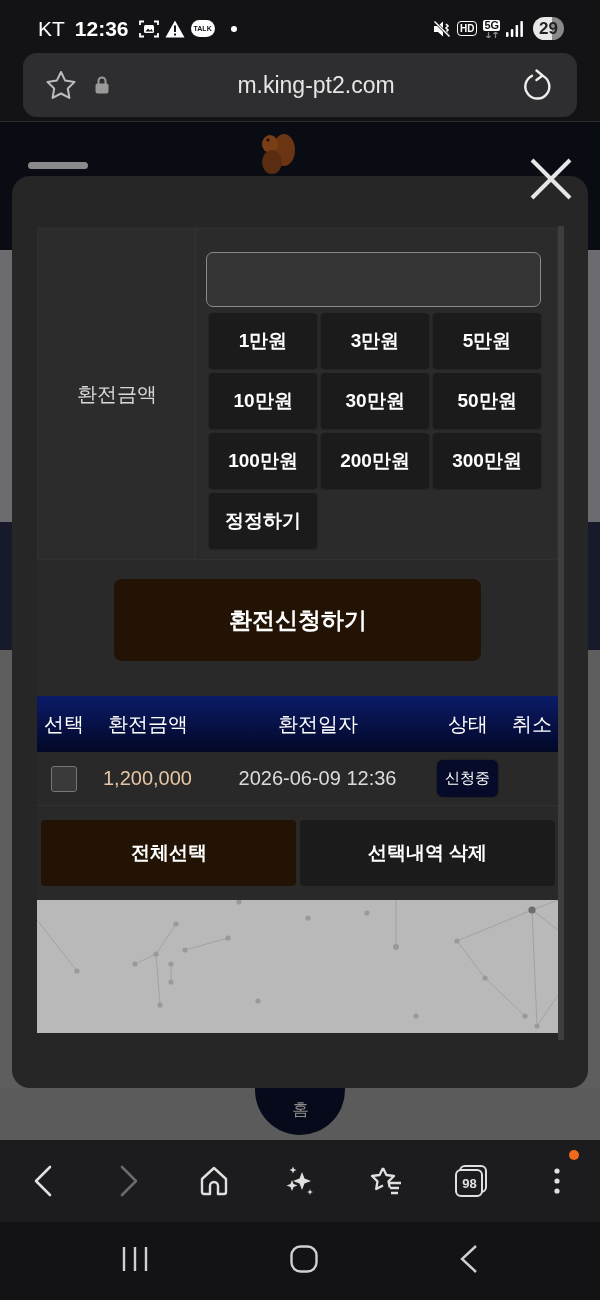 This screenshot has height=1300, width=600. Describe the element at coordinates (102, 85) in the screenshot. I see `lock-icon` at that location.